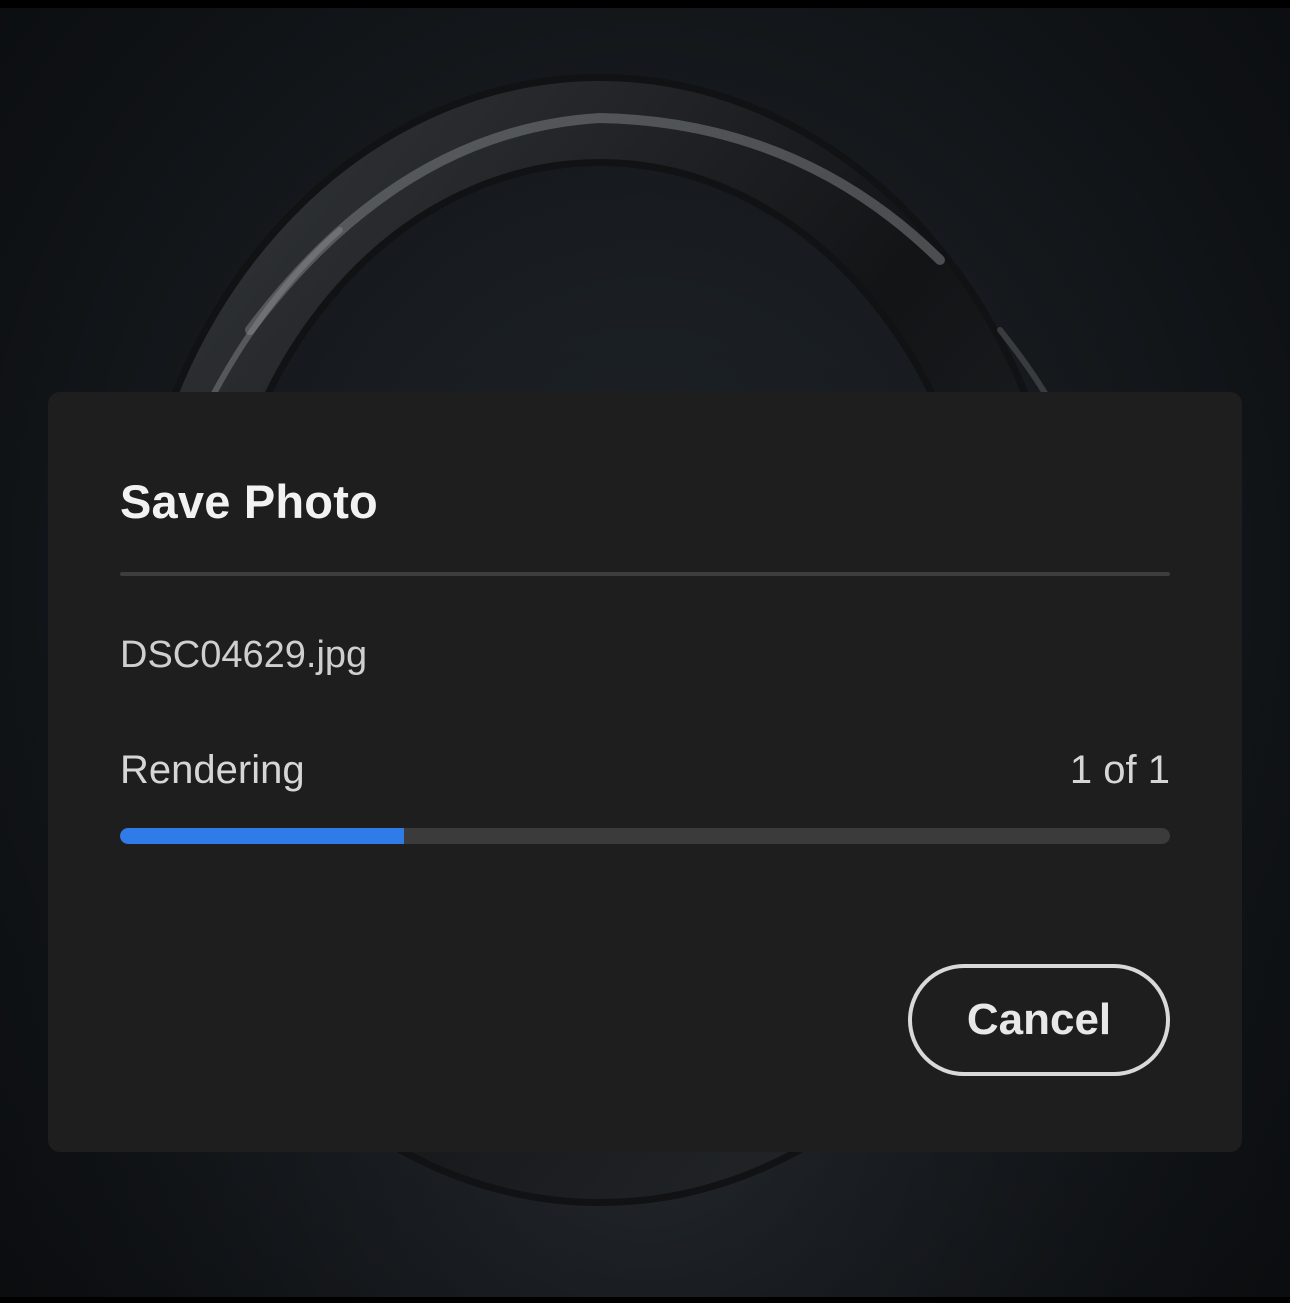 The height and width of the screenshot is (1303, 1290). Describe the element at coordinates (1119, 770) in the screenshot. I see `render-count: 1 of 1` at that location.